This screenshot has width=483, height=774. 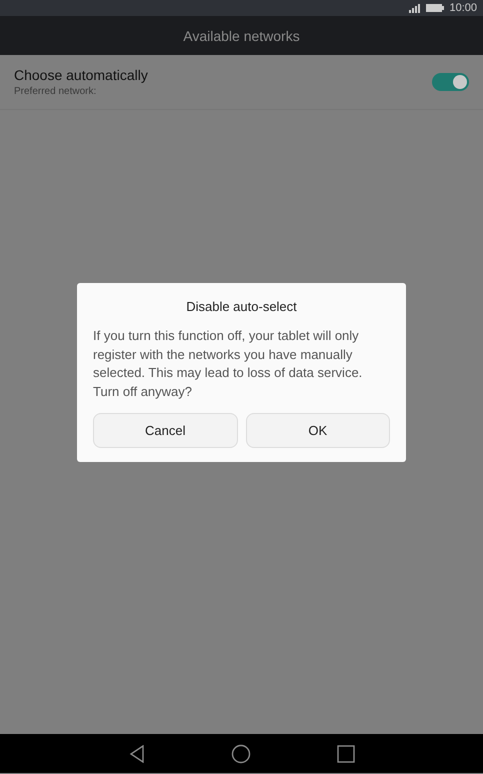 I want to click on status-time: 10:00, so click(x=463, y=8).